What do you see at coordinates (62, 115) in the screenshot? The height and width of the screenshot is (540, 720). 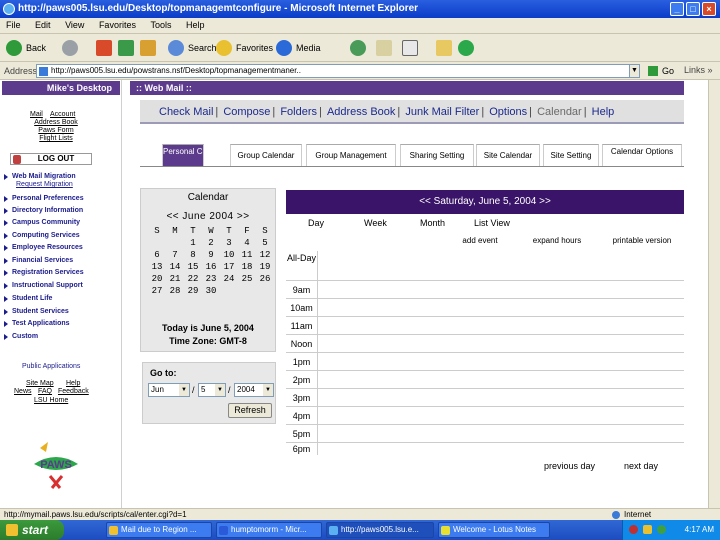 I see `account-link: Account` at bounding box center [62, 115].